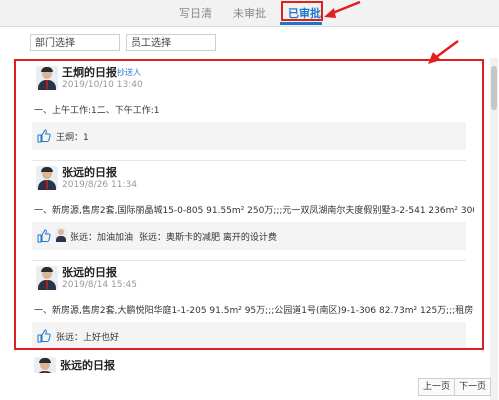 The image size is (499, 400). What do you see at coordinates (61, 235) in the screenshot?
I see `liker-avatar` at bounding box center [61, 235].